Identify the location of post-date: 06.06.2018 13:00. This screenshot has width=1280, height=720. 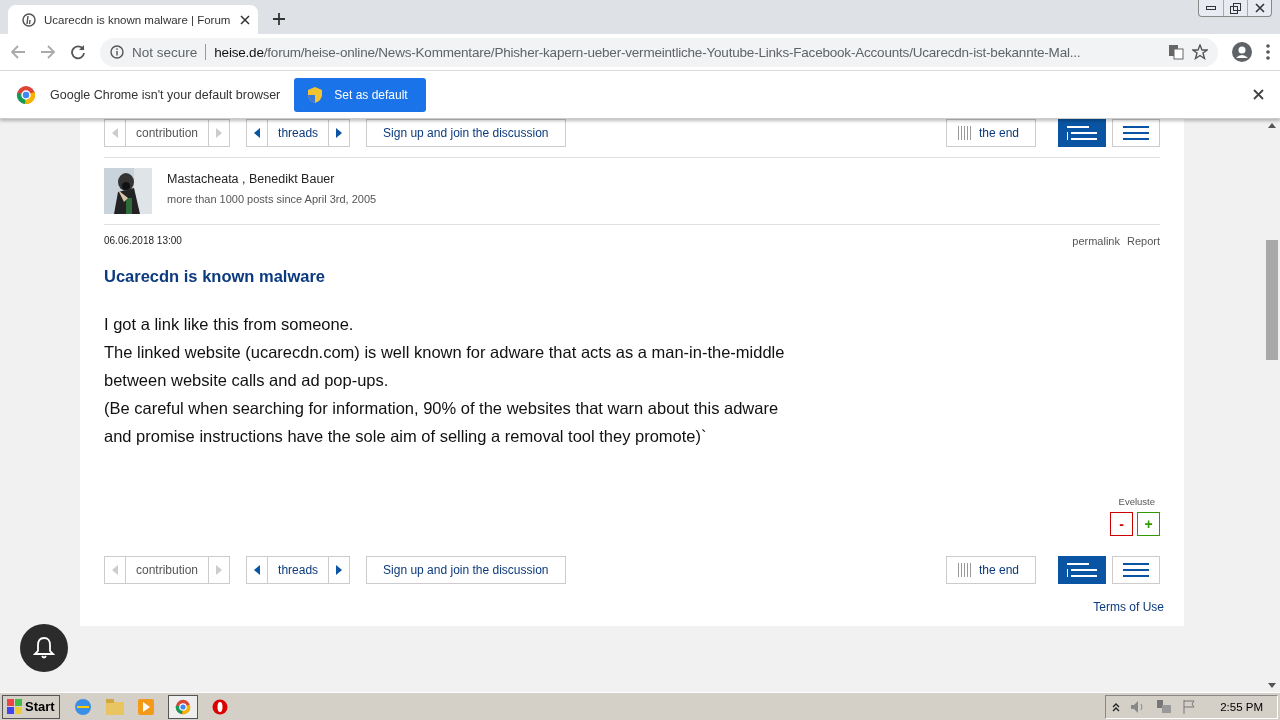
(143, 241).